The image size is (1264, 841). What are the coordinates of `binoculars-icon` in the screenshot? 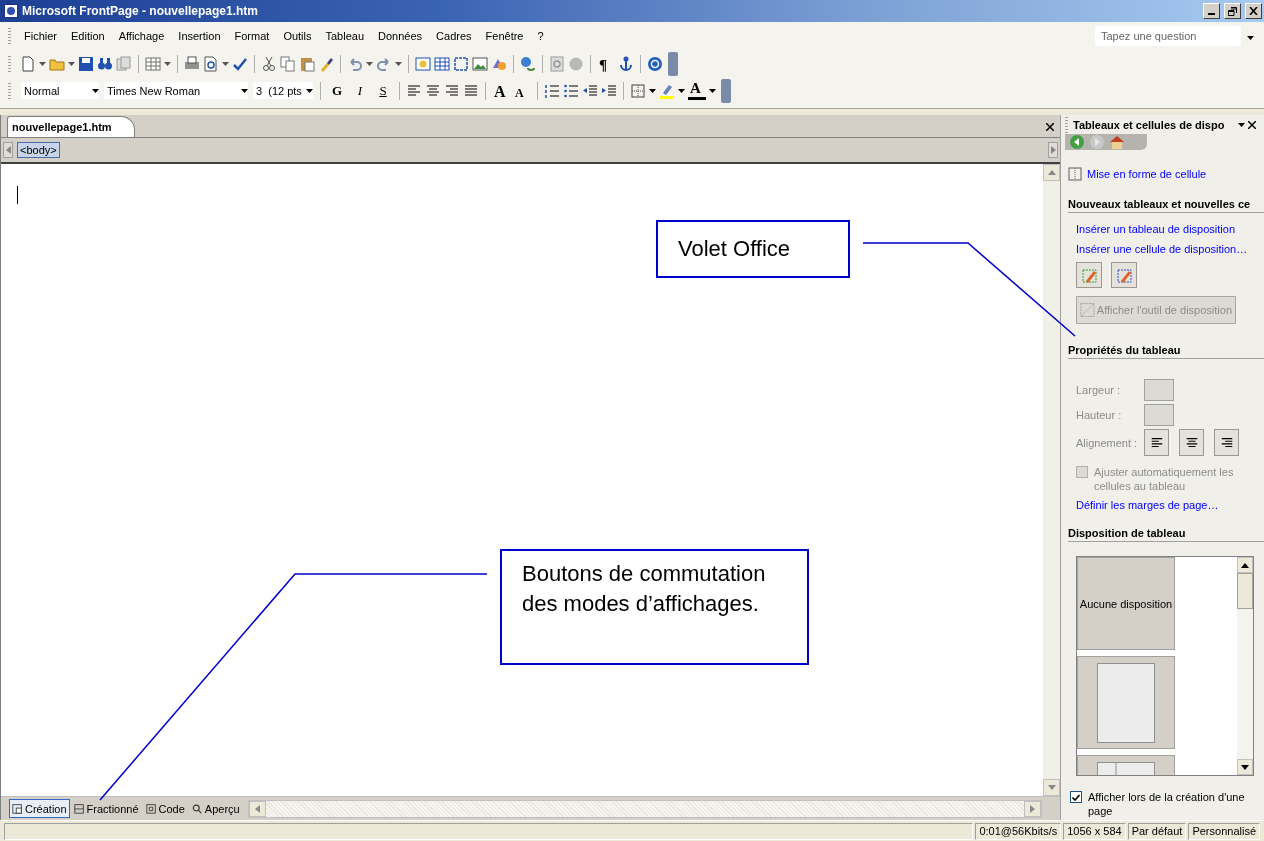 It's located at (105, 63).